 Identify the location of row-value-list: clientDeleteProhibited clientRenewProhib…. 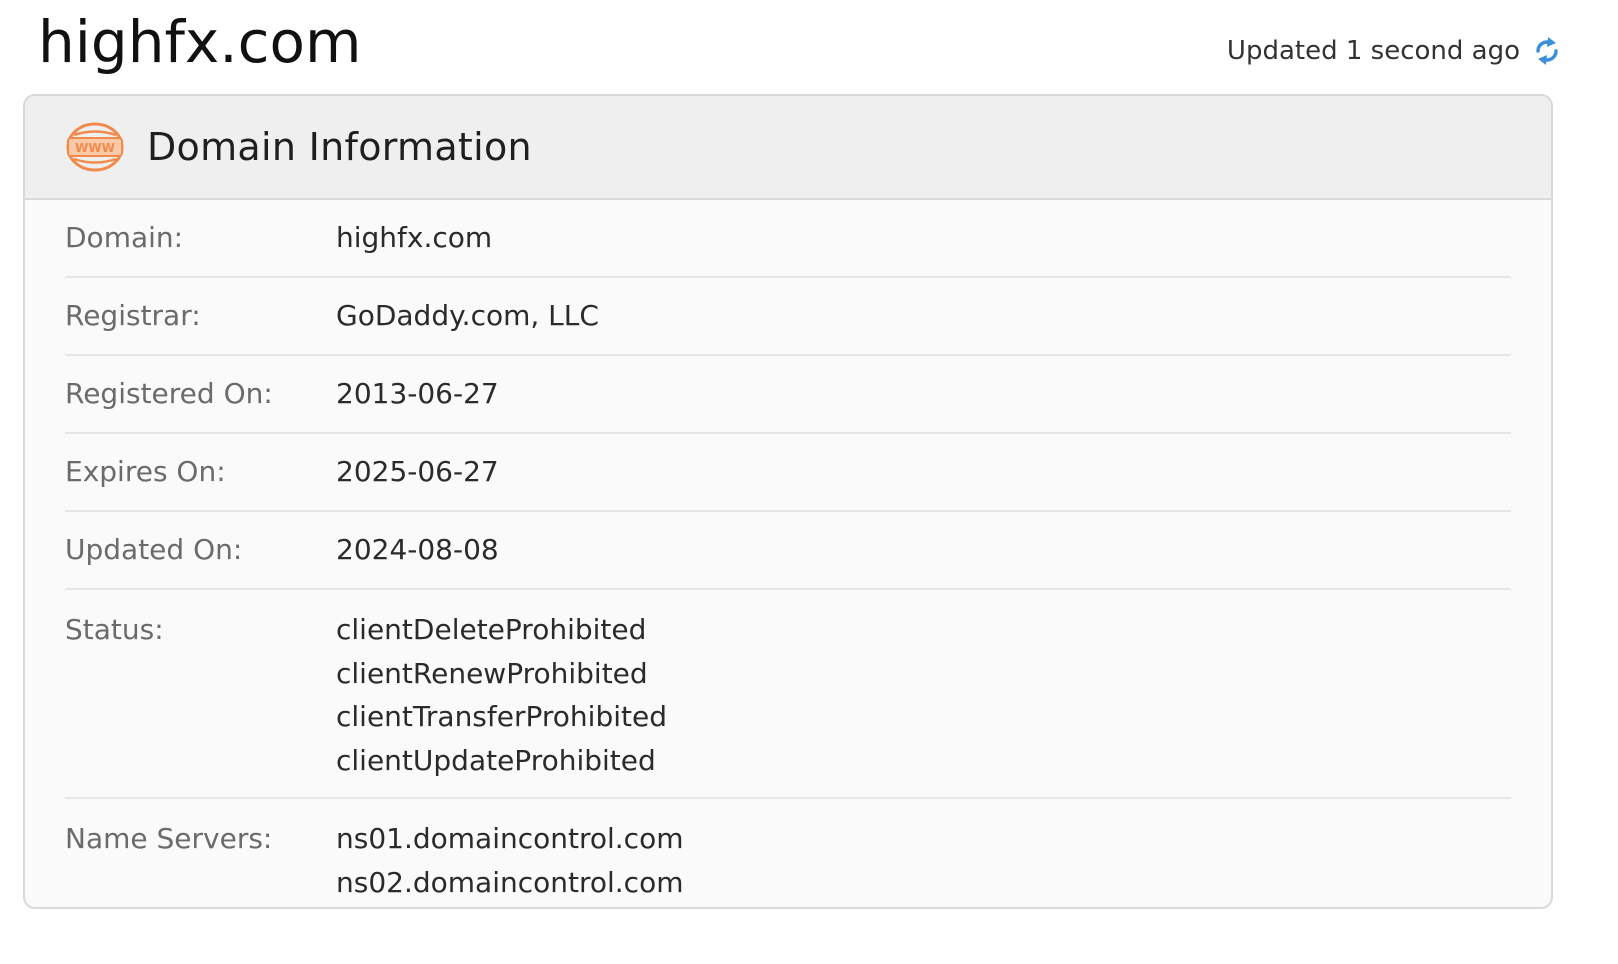
(501, 695).